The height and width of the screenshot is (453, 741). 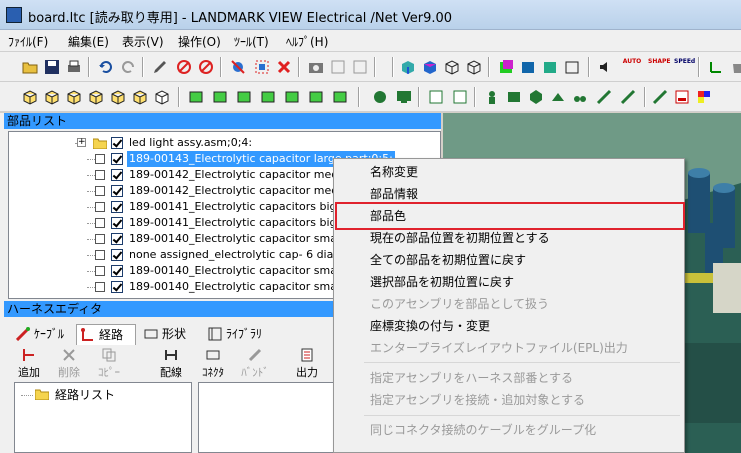 What do you see at coordinates (492, 97) in the screenshot?
I see `person-icon` at bounding box center [492, 97].